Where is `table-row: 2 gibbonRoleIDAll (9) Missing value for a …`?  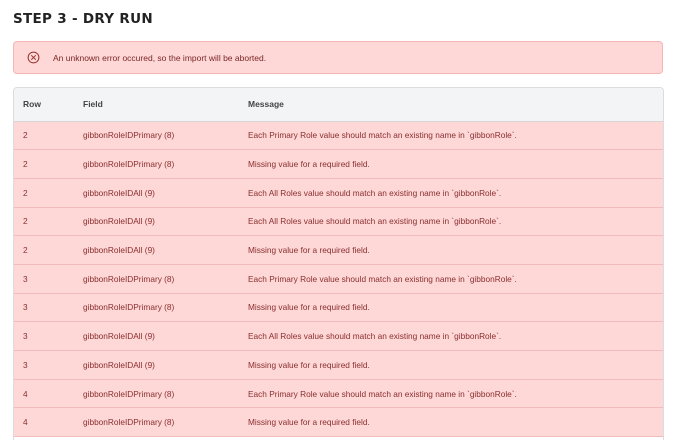 table-row: 2 gibbonRoleIDAll (9) Missing value for a … is located at coordinates (338, 250).